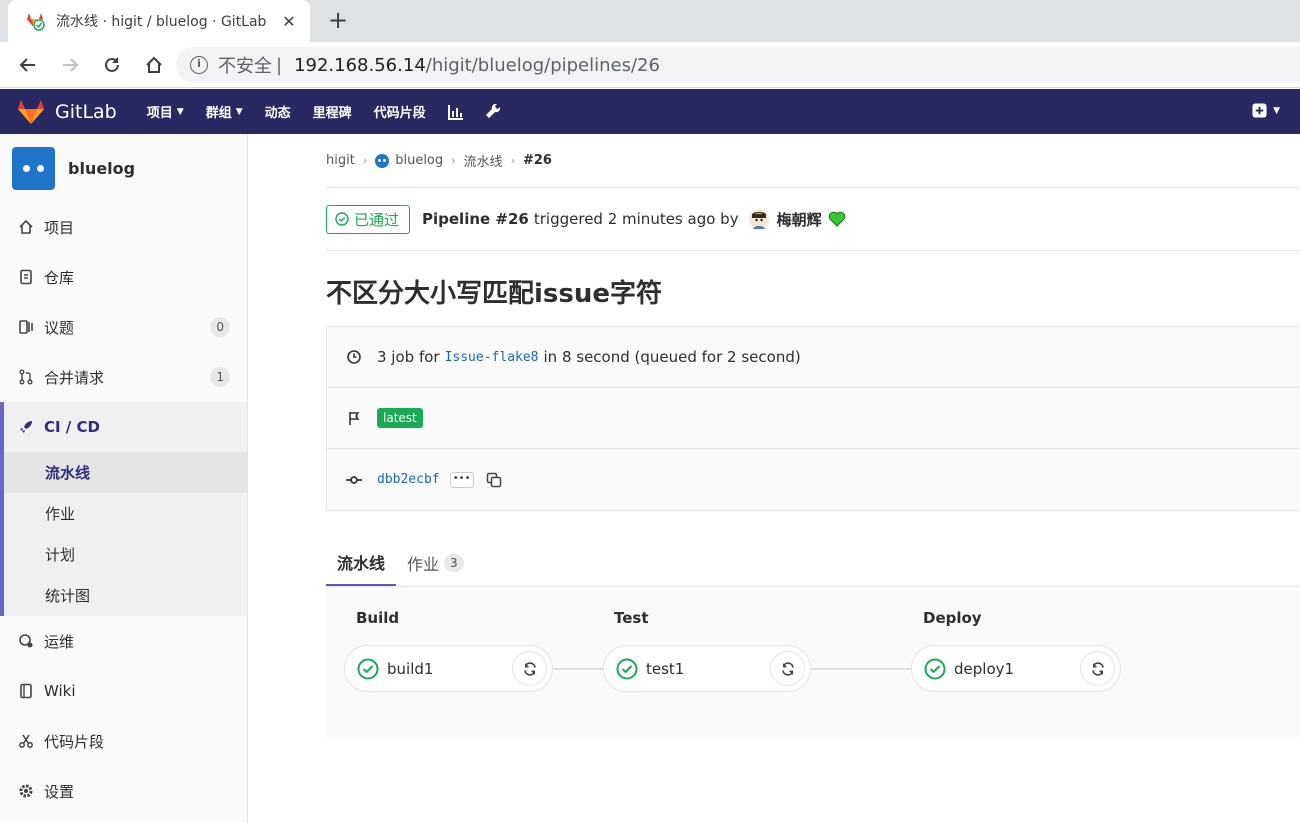  What do you see at coordinates (59, 641) in the screenshot?
I see `sidebar-item-label: 运维` at bounding box center [59, 641].